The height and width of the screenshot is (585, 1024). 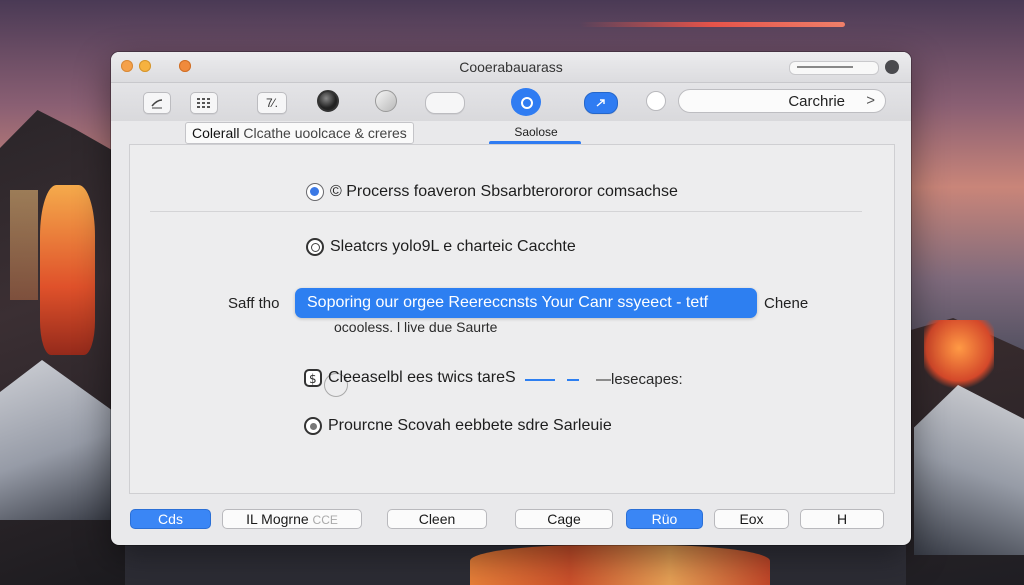 What do you see at coordinates (782, 101) in the screenshot?
I see `search-input: Carchrie >` at bounding box center [782, 101].